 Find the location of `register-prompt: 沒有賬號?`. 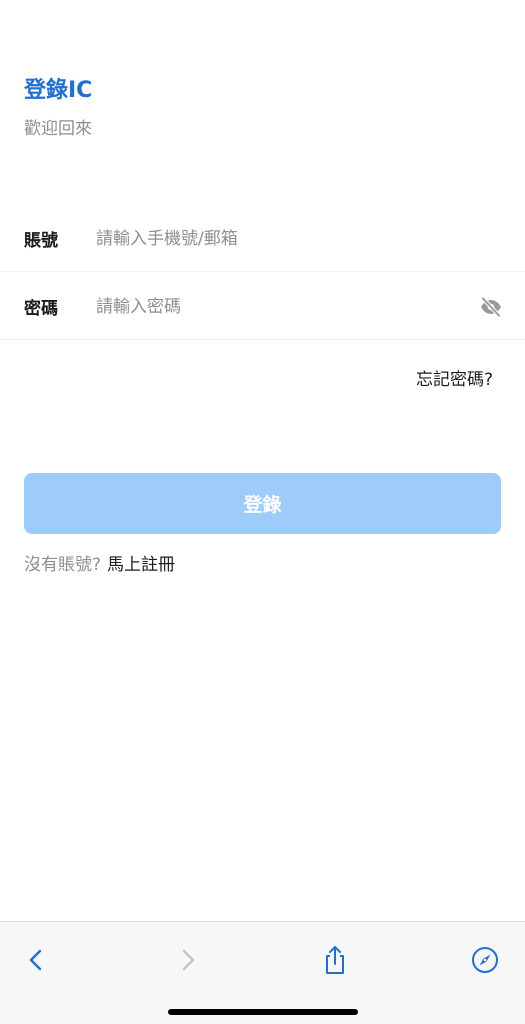

register-prompt: 沒有賬號? is located at coordinates (63, 565).